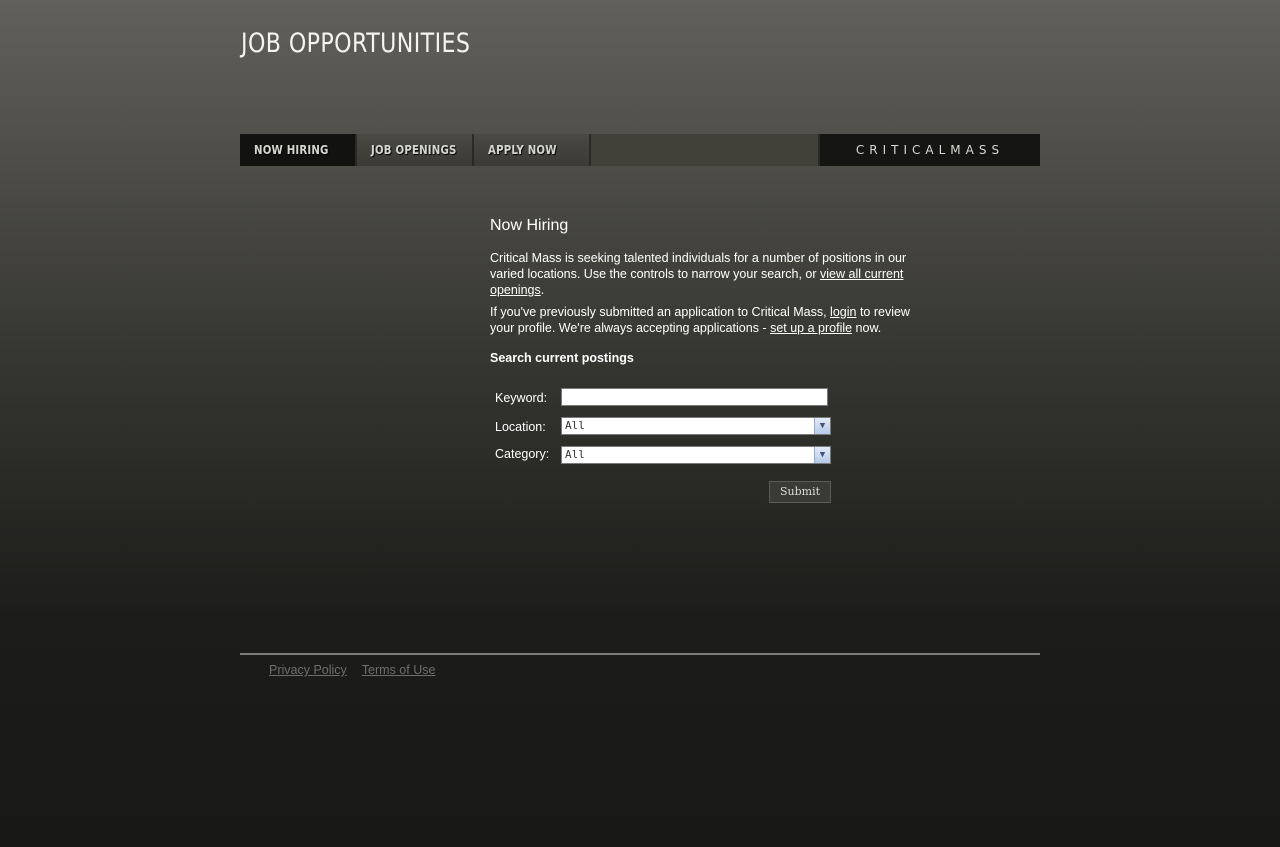 This screenshot has width=1280, height=847. Describe the element at coordinates (529, 225) in the screenshot. I see `section-heading: Now Hiring` at that location.